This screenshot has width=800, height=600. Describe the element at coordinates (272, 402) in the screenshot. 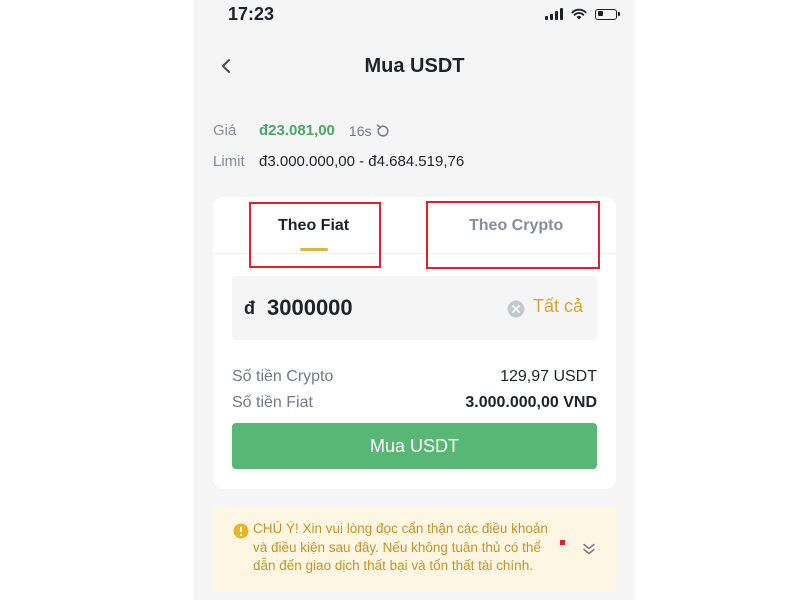

I see `summary-label: Số tiền Fiat` at that location.